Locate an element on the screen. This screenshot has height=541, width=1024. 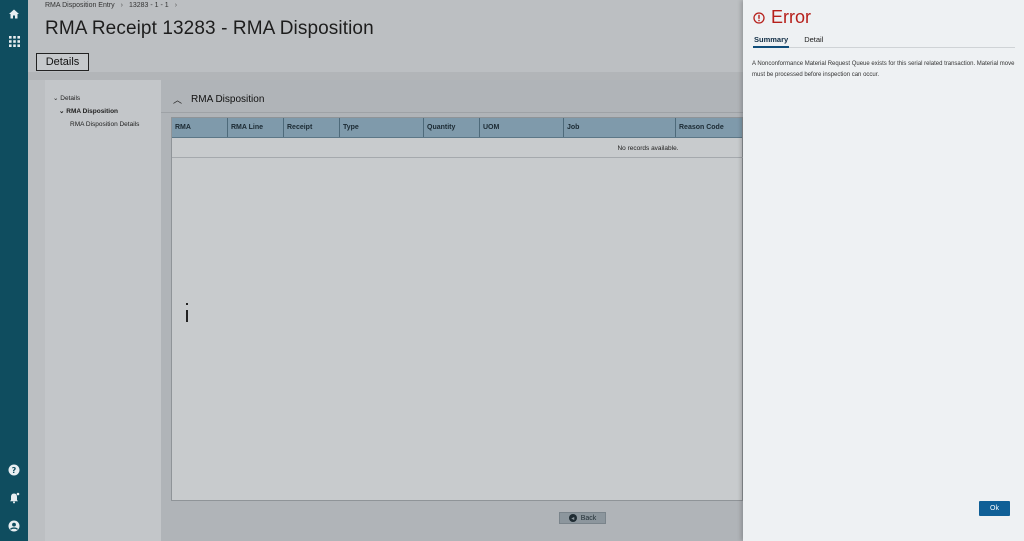
band-divider is located at coordinates (385, 76).